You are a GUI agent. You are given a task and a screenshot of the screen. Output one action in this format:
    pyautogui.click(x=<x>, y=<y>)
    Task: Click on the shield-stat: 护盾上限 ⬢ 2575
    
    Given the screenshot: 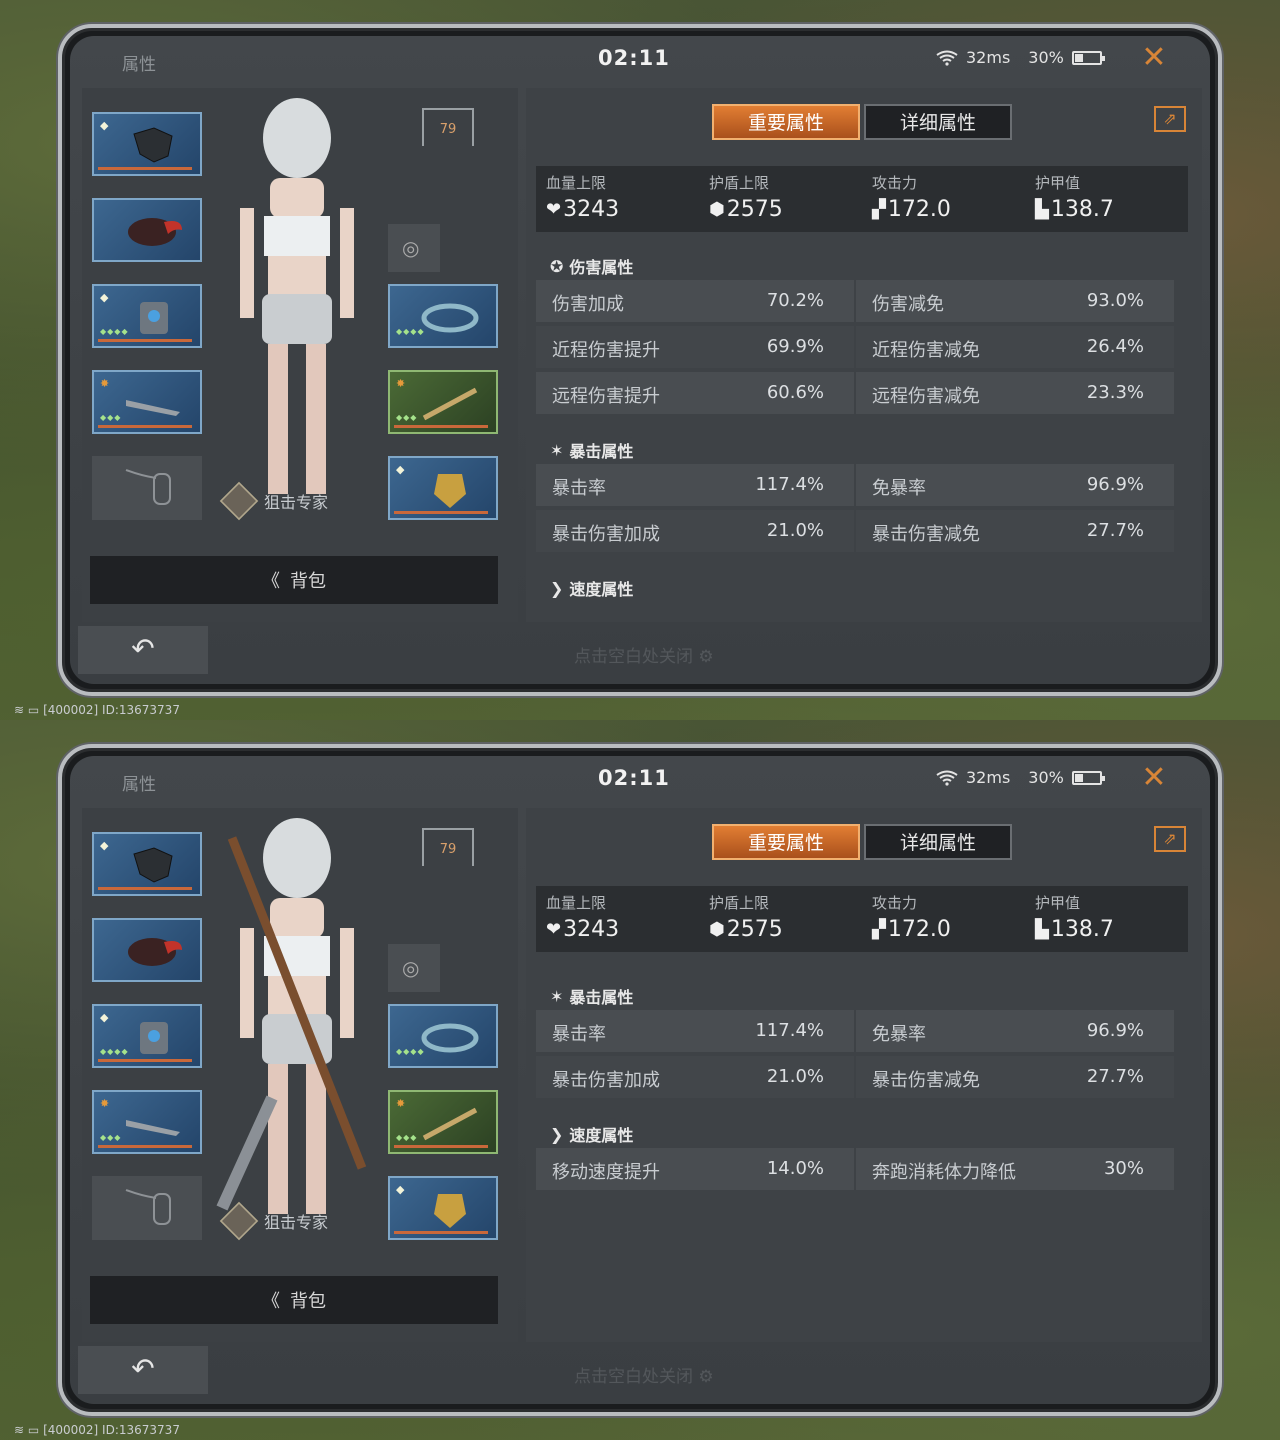 What is the action you would take?
    pyautogui.click(x=780, y=919)
    